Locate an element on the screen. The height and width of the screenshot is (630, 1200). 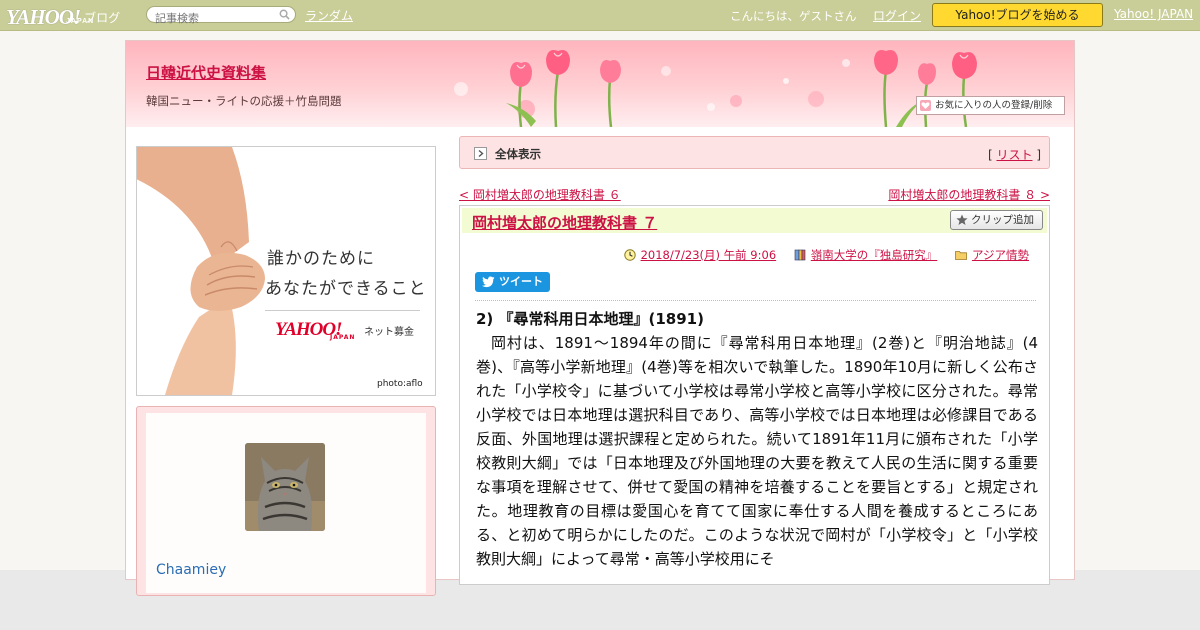
yahoo-logo-japan: JAPAN is located at coordinates (80, 21).